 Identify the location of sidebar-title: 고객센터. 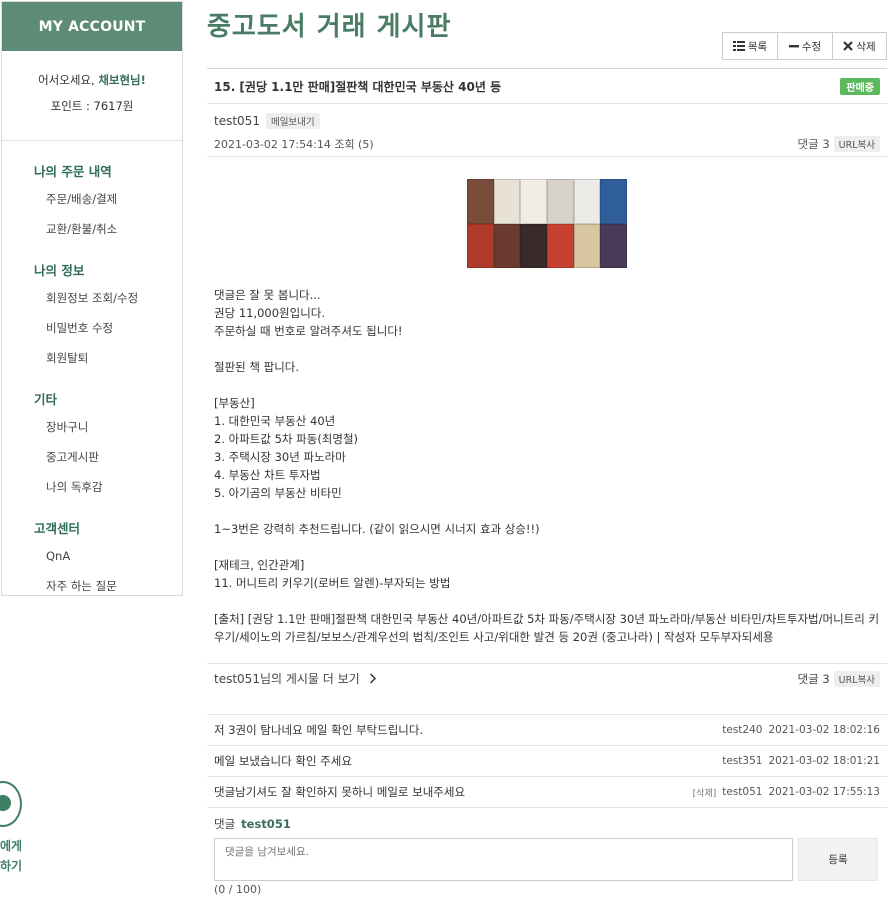
(57, 528).